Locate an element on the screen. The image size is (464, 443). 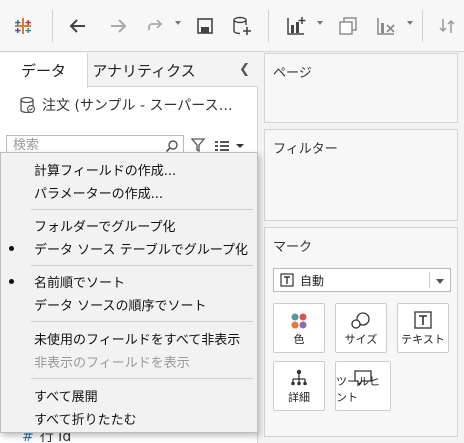
redo-dropdown-icon is located at coordinates (178, 23).